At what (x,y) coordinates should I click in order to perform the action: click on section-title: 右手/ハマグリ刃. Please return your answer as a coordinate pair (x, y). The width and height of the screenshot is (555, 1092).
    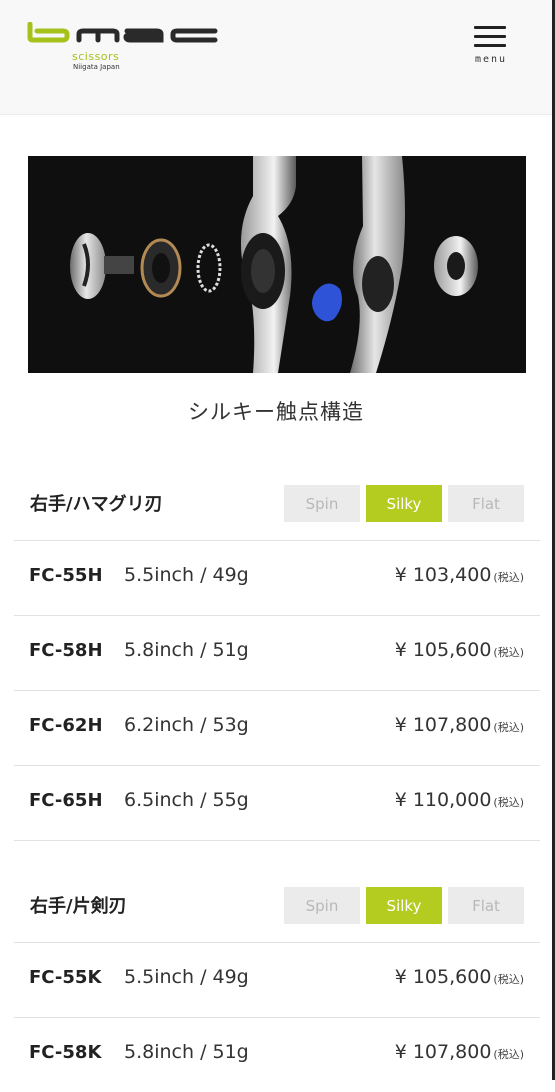
    Looking at the image, I should click on (96, 504).